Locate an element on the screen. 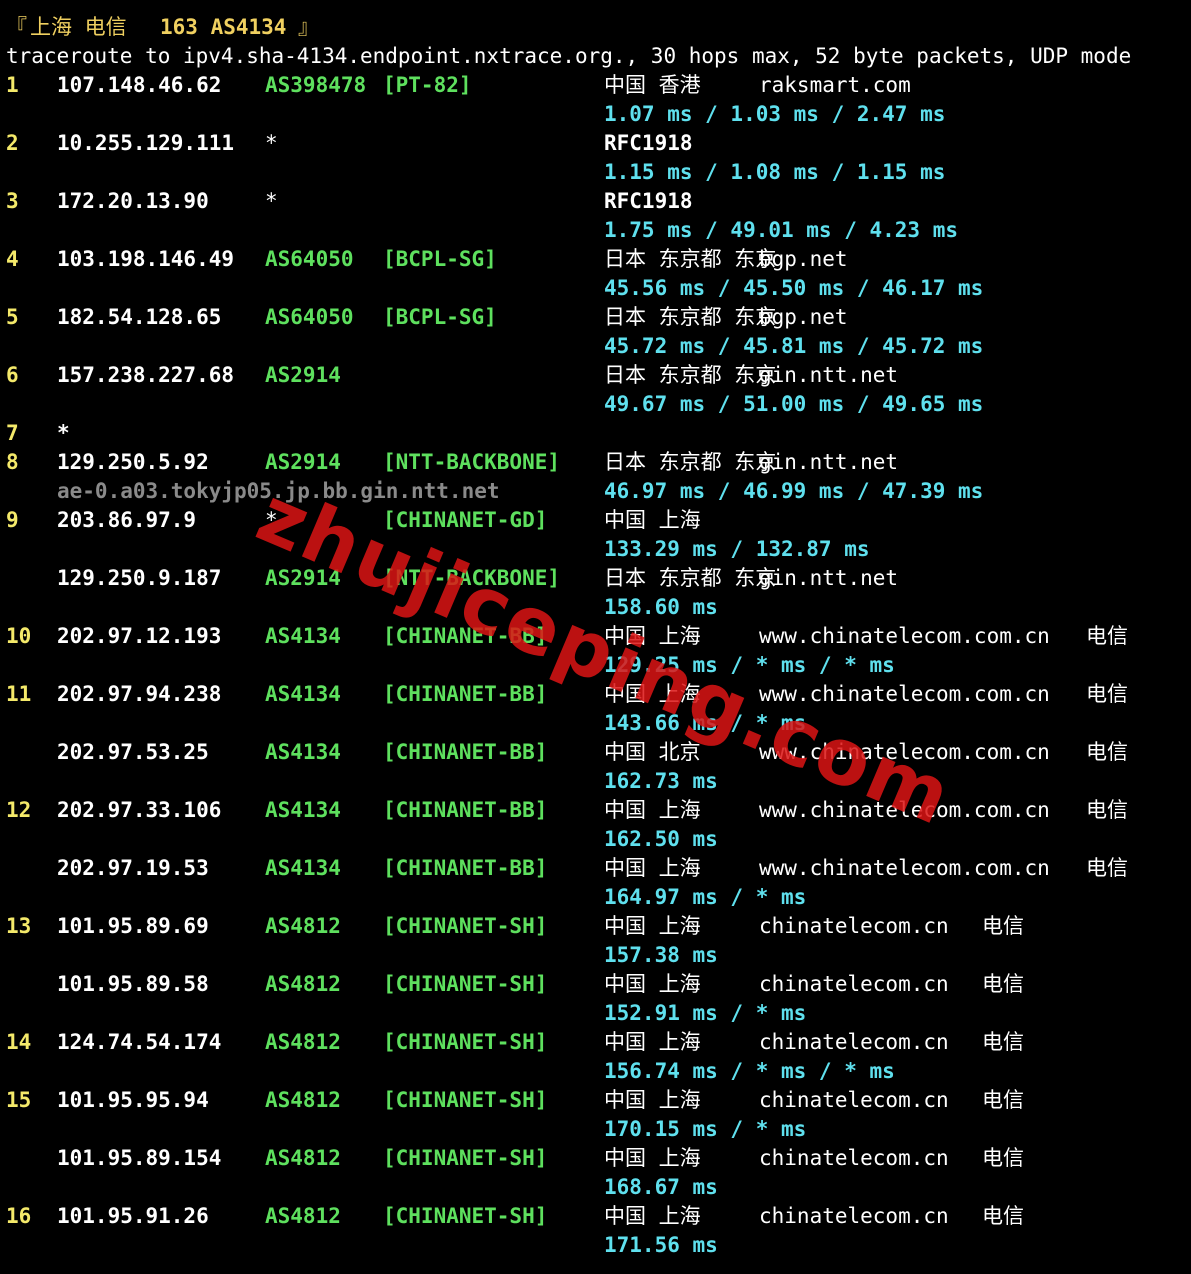 This screenshot has height=1274, width=1191. hop-rtt: 45.56 ms / 45.50 ms / 46.17 ms is located at coordinates (794, 288).